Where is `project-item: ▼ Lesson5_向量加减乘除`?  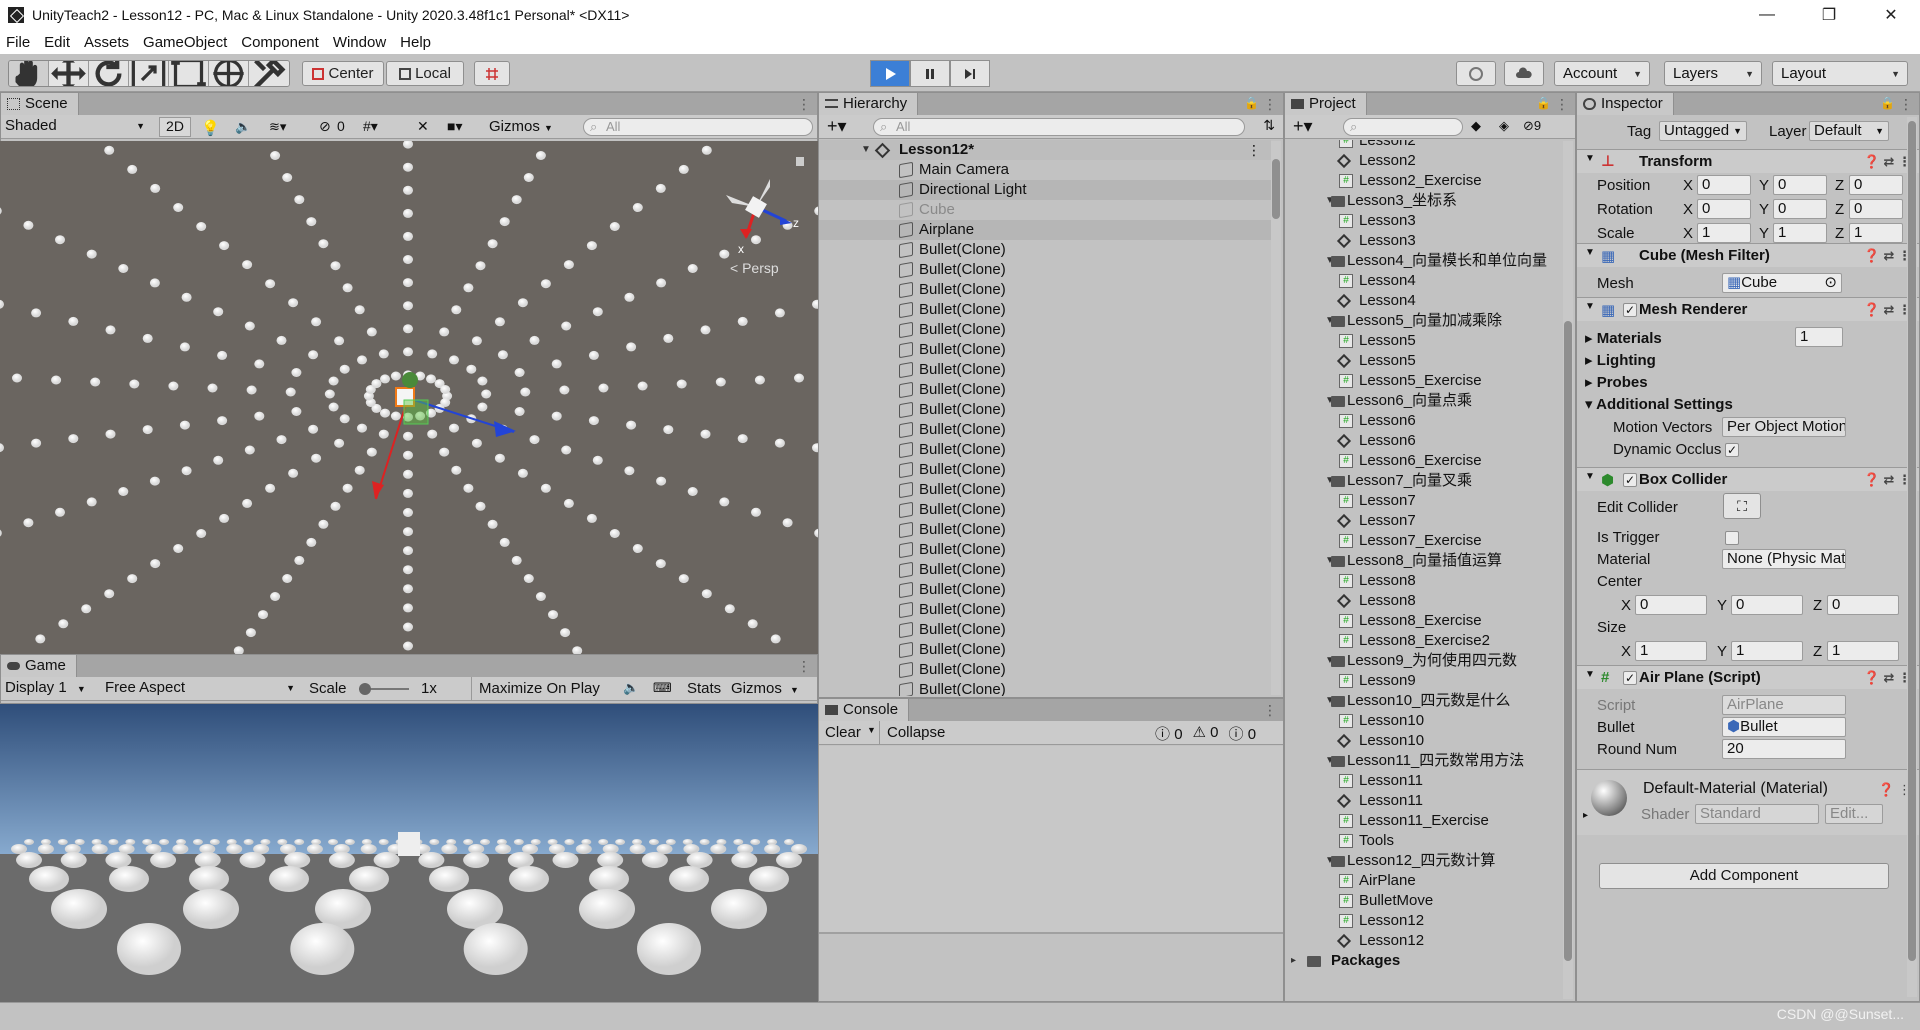
project-item: ▼ Lesson5_向量加减乘除 is located at coordinates (1424, 321).